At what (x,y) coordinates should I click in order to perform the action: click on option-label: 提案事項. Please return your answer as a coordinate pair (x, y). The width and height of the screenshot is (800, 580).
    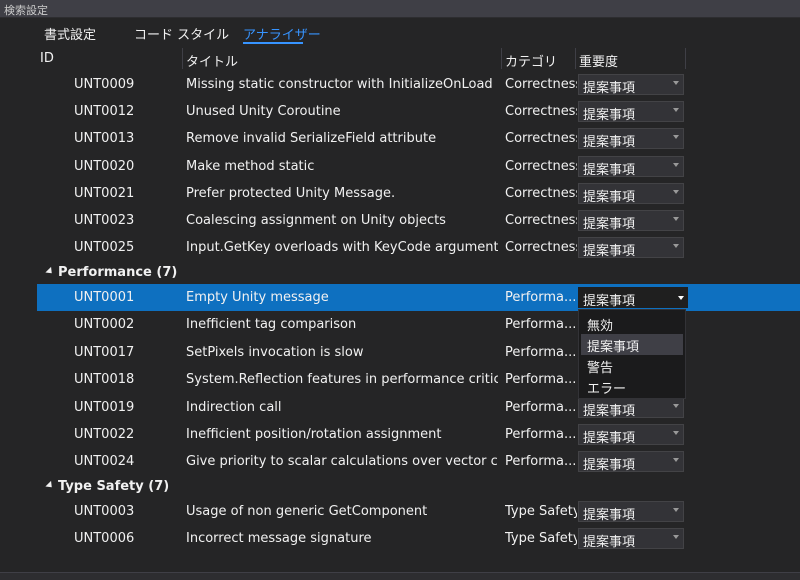
    Looking at the image, I should click on (613, 347).